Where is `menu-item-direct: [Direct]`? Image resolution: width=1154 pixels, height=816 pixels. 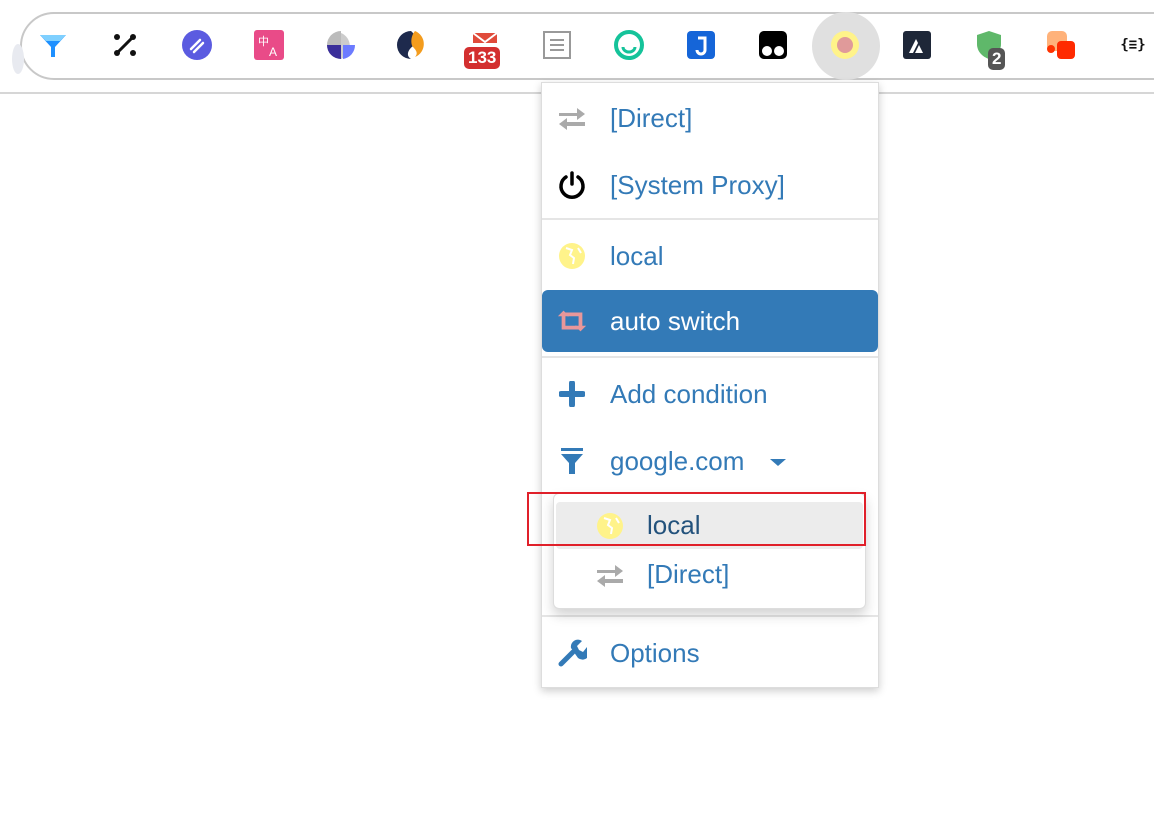
menu-item-direct: [Direct] is located at coordinates (710, 118).